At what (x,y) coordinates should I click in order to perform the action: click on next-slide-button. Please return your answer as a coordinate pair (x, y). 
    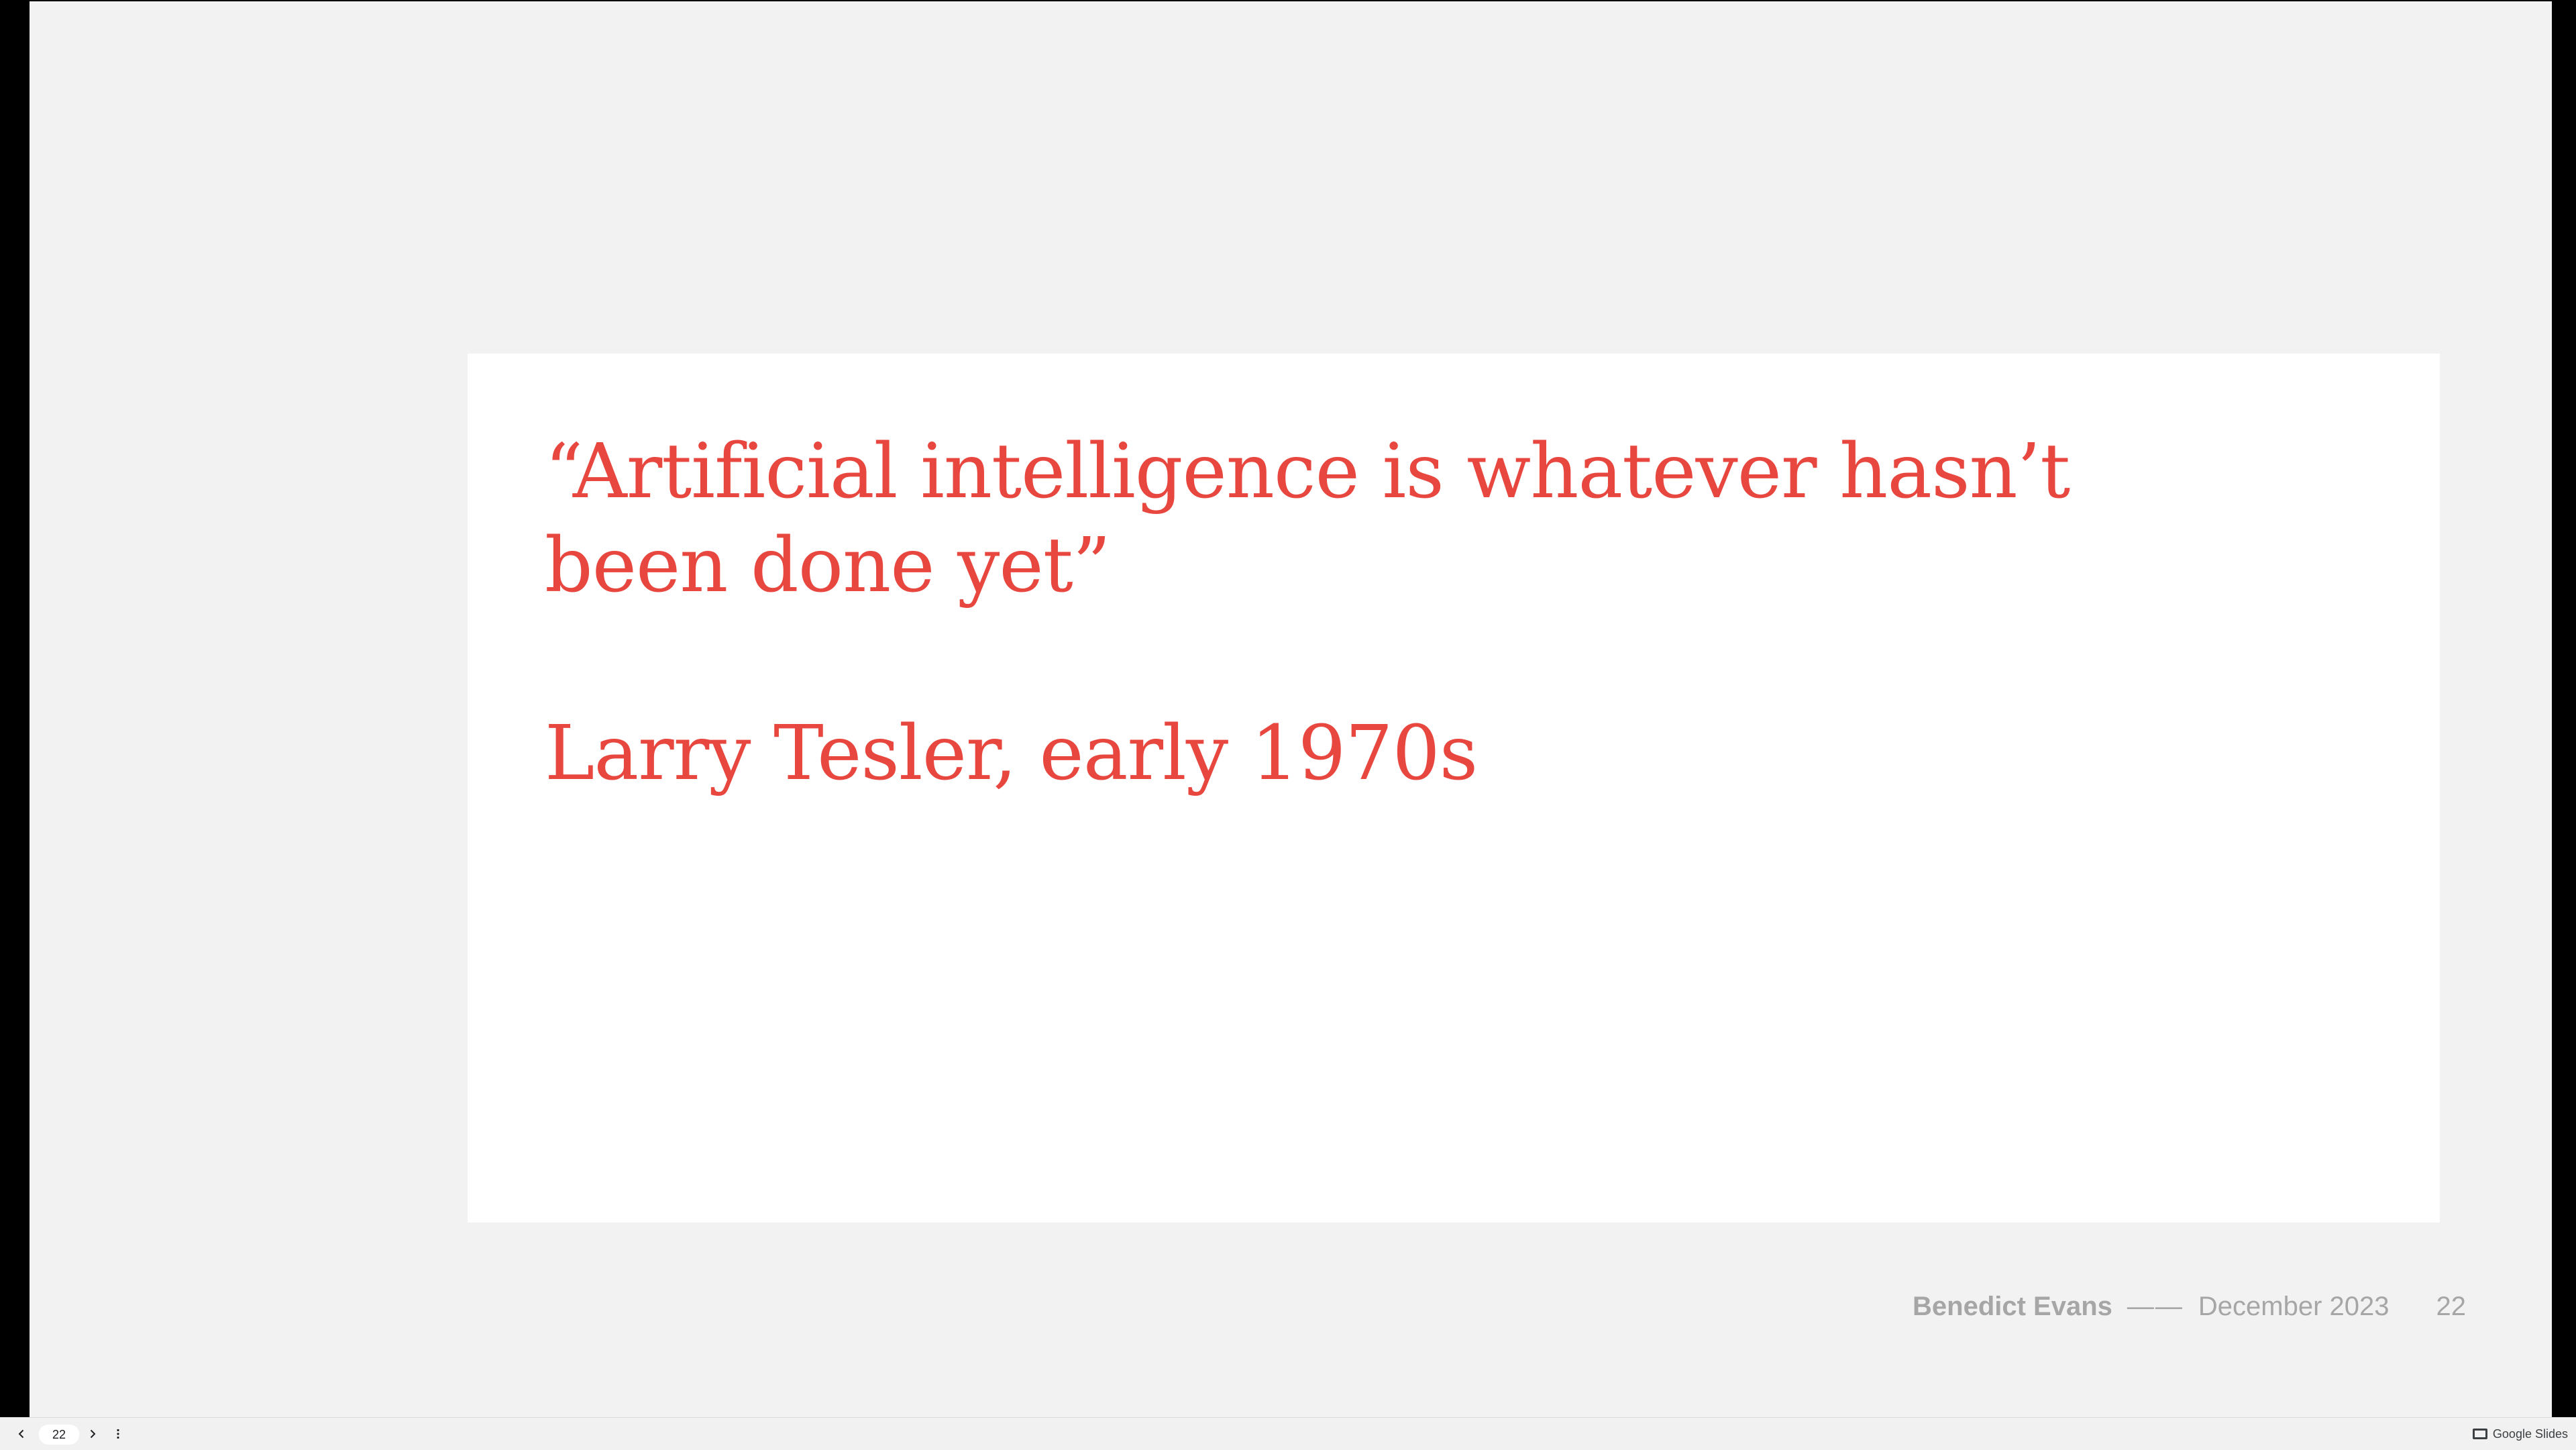
    Looking at the image, I should click on (92, 1434).